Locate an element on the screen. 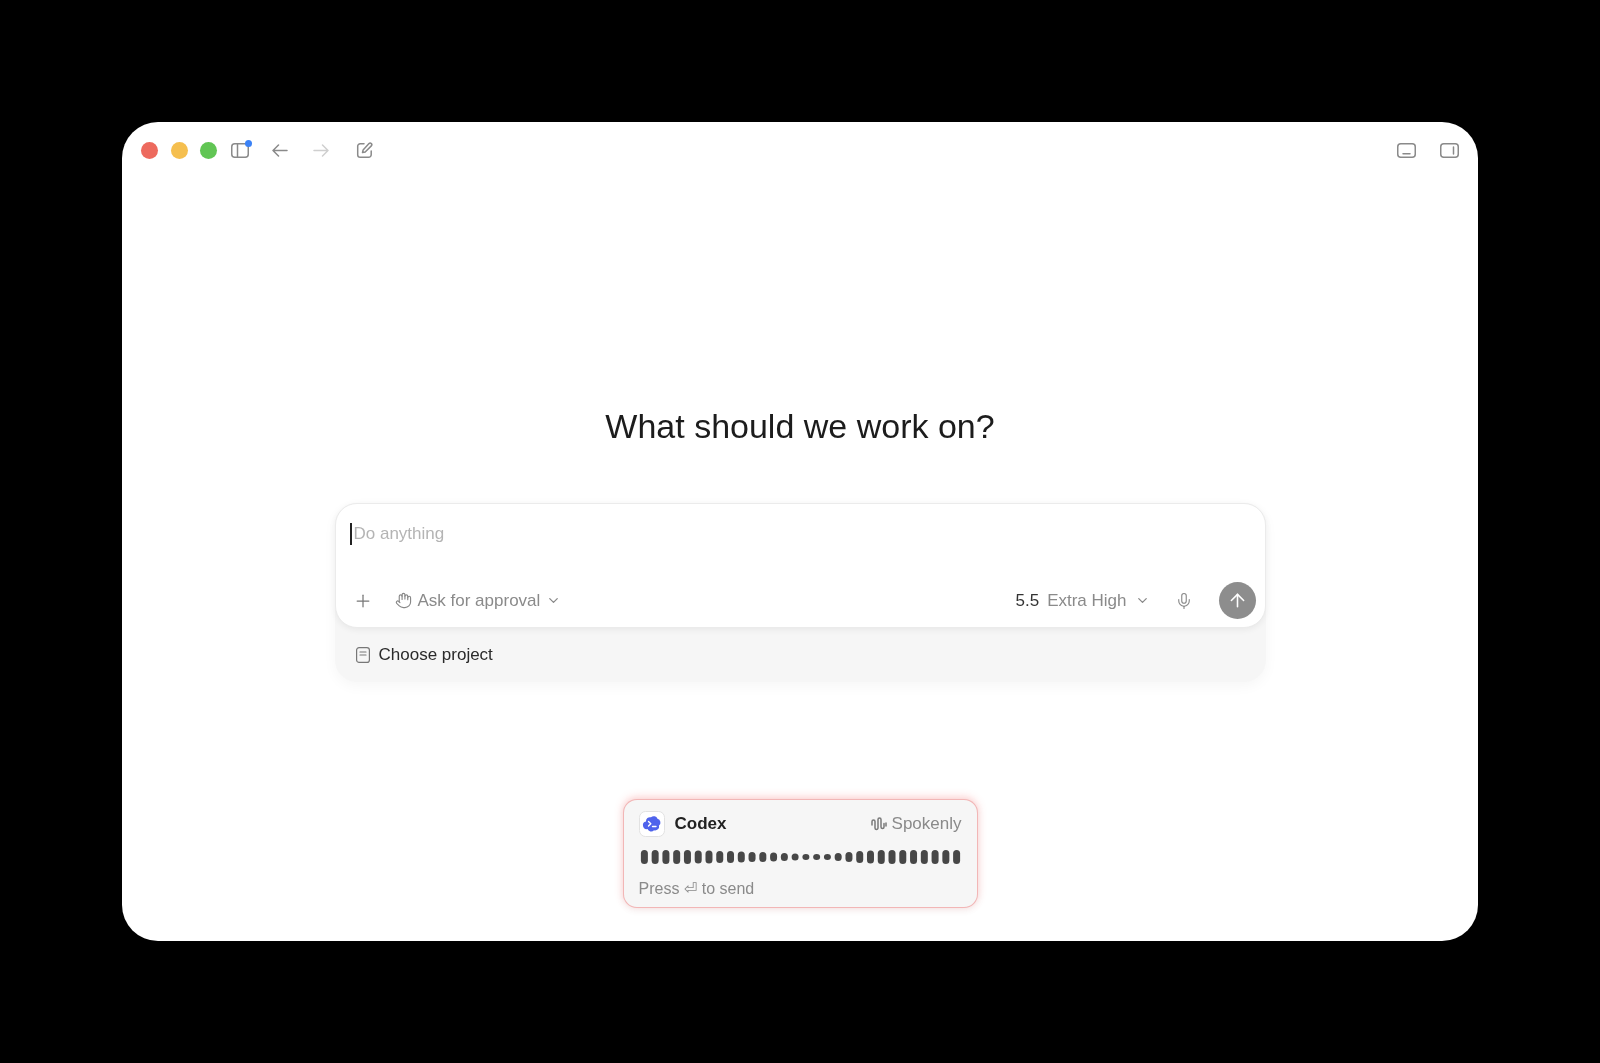  arrow-left-icon is located at coordinates (279, 150).